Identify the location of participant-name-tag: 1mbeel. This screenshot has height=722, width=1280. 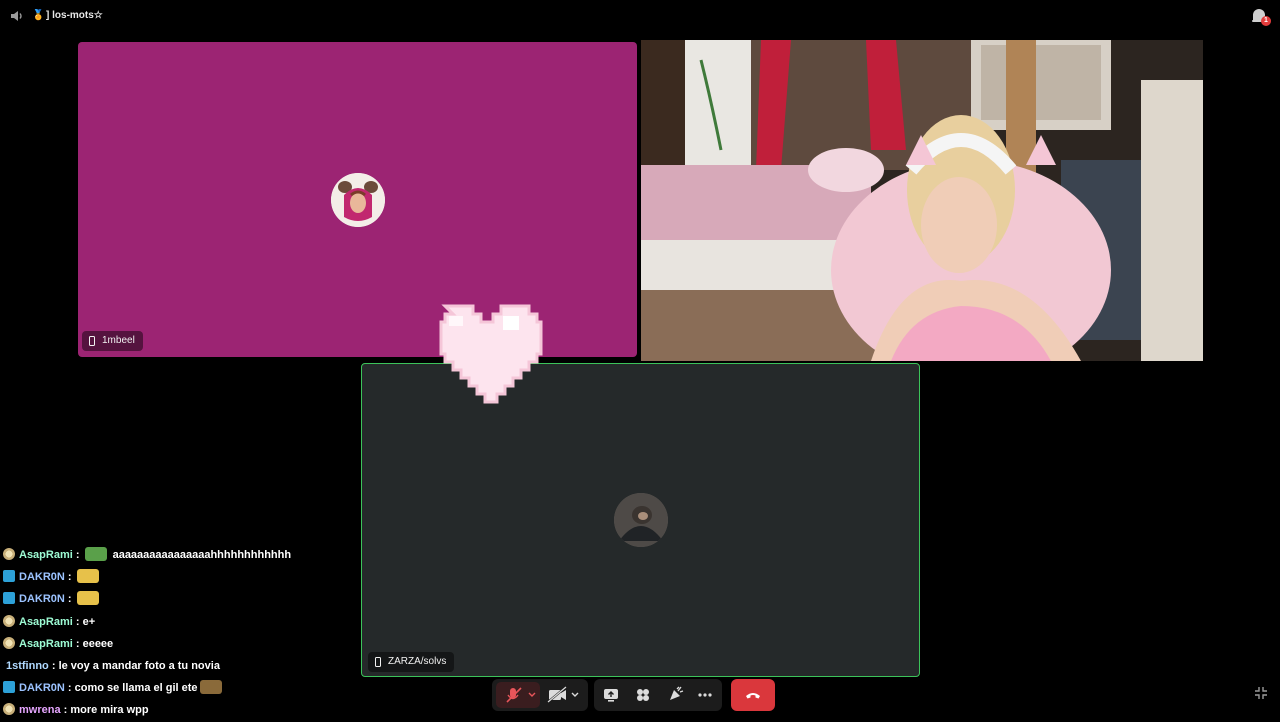
(112, 341).